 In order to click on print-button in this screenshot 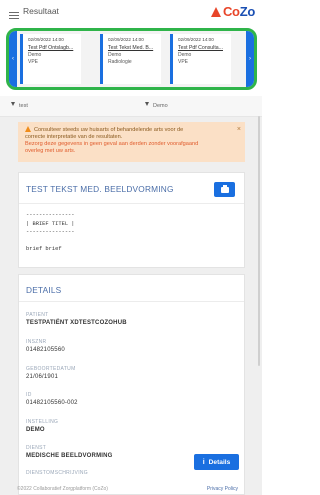, I will do `click(224, 189)`.